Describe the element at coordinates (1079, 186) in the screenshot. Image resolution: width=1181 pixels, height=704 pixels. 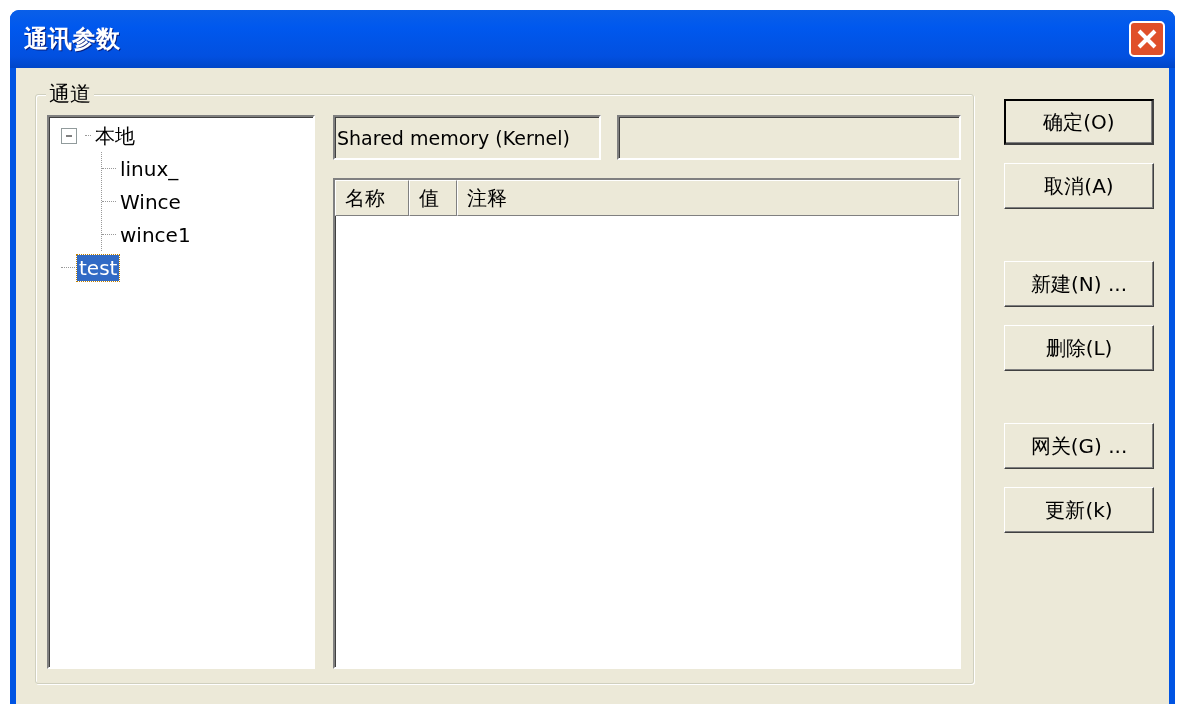
I see `dialog-button: 取消(A)` at that location.